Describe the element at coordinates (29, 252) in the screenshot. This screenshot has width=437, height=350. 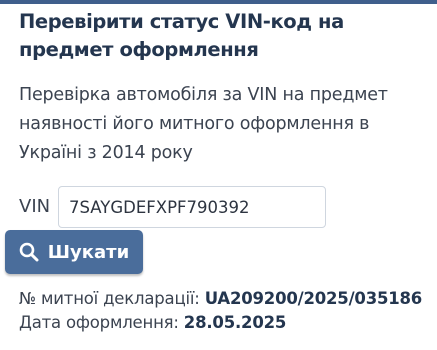
I see `search-icon` at that location.